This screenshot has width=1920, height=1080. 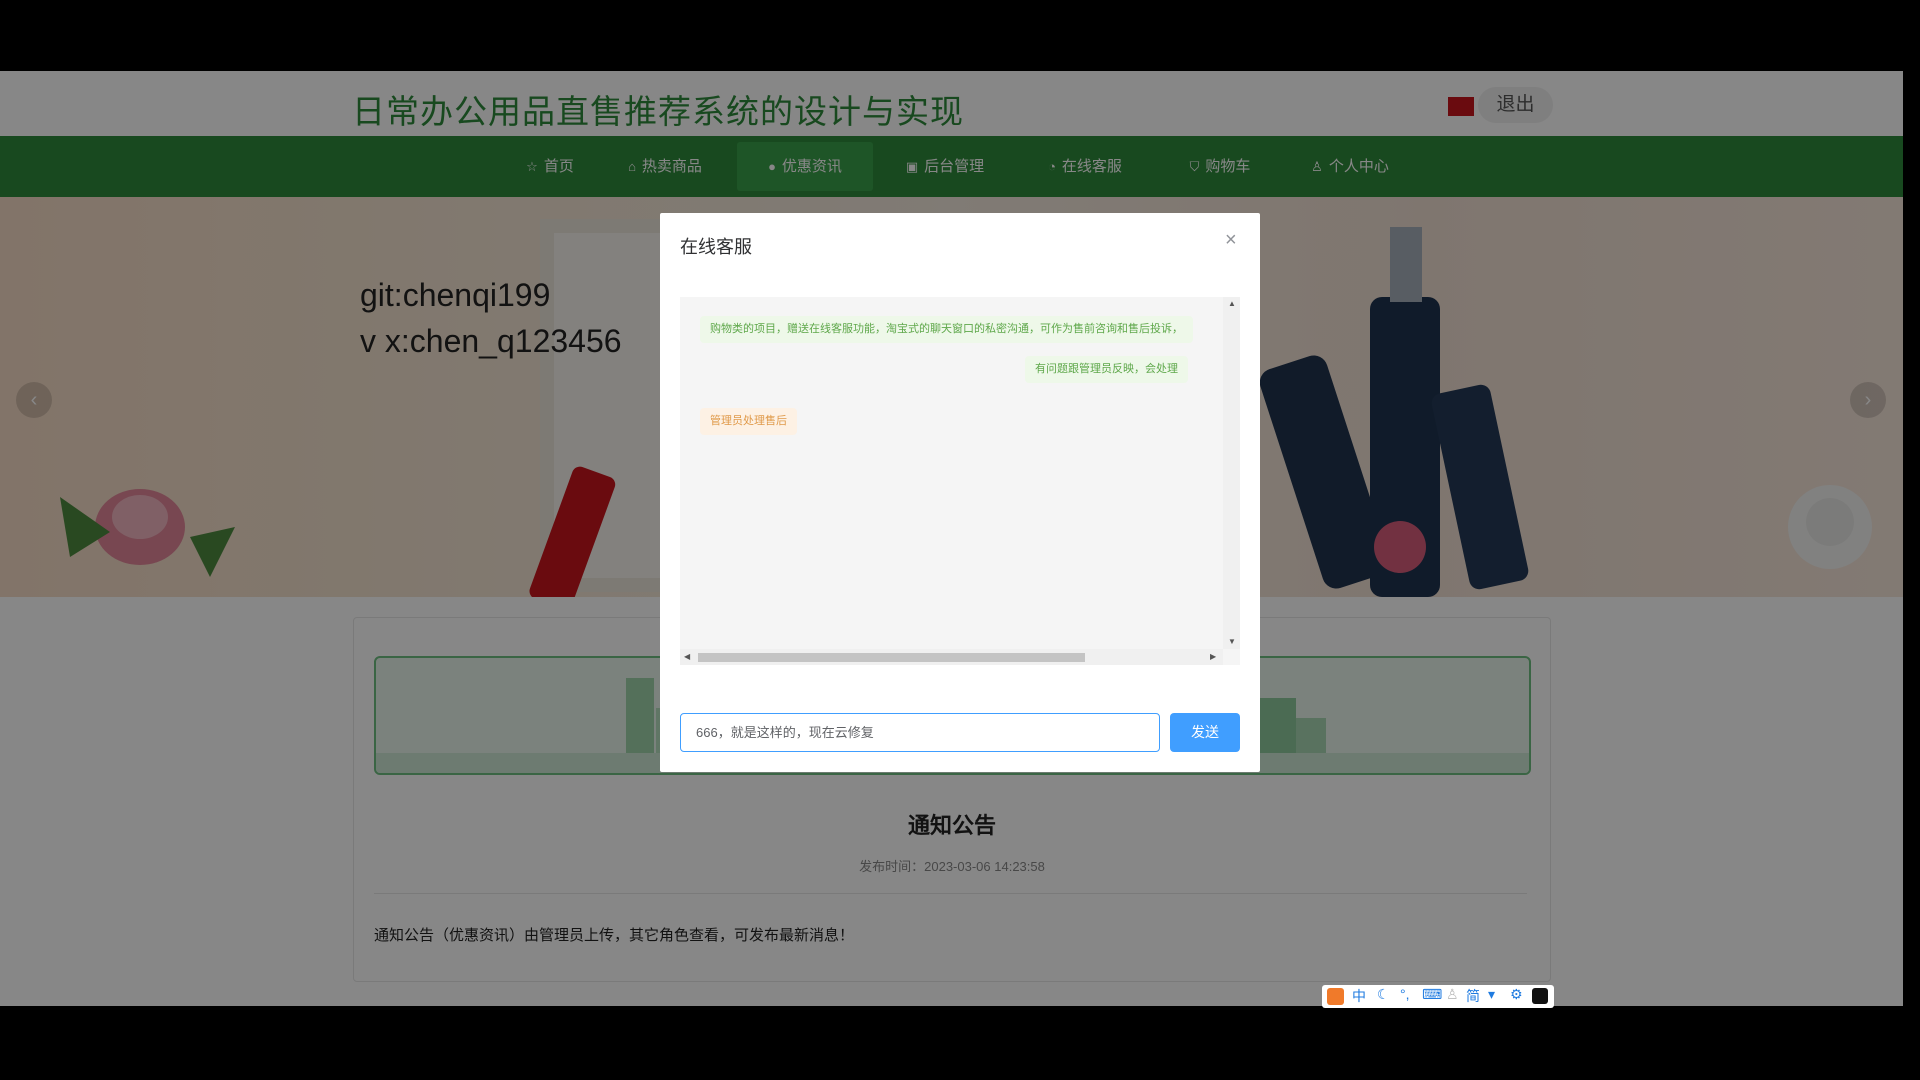 I want to click on scroll-right-icon: ▶, so click(x=1213, y=656).